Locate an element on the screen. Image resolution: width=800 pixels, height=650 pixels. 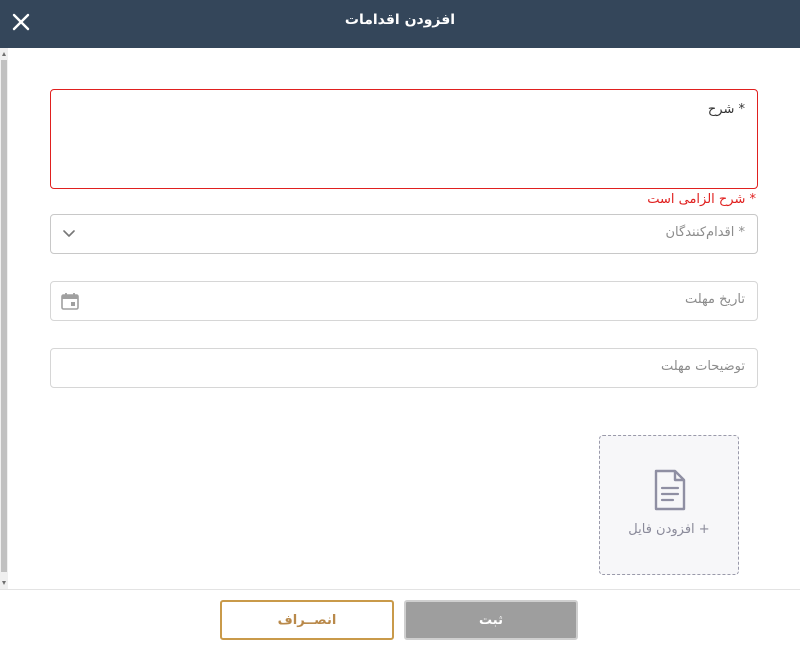
dialog-footer: انصــراف ثبت is located at coordinates (400, 619).